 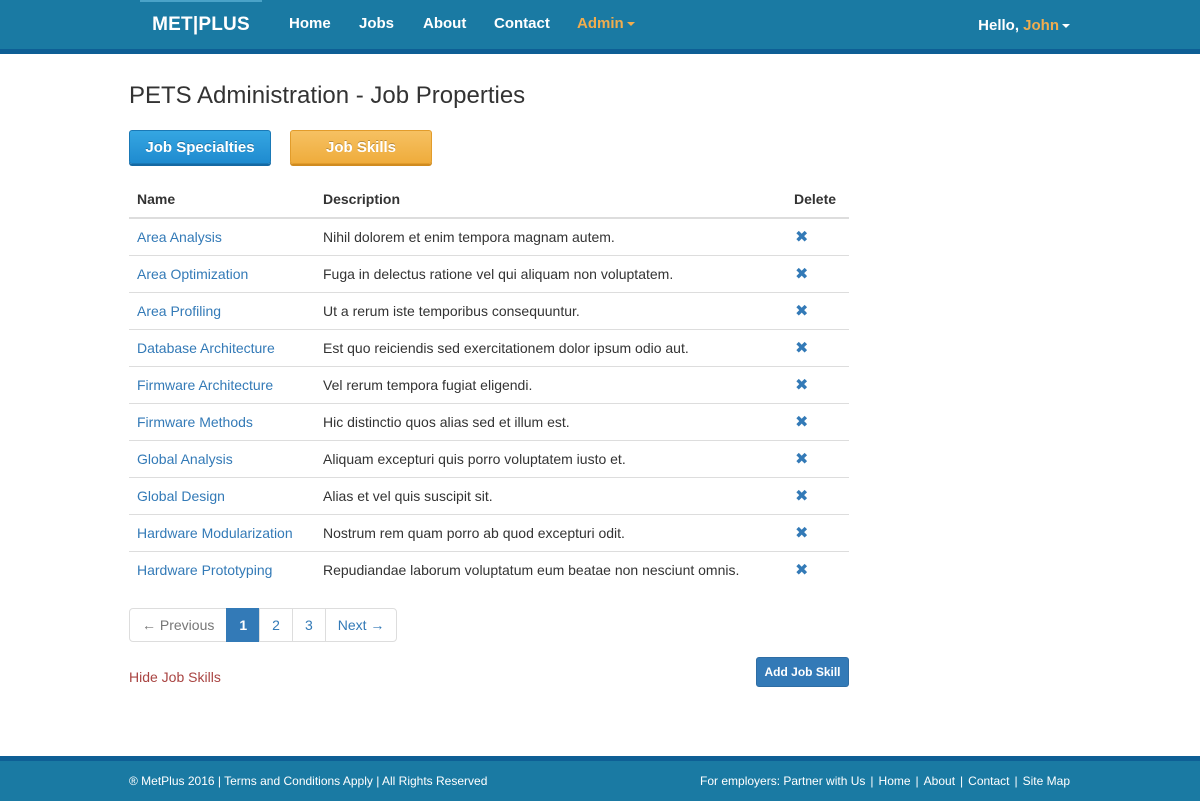 What do you see at coordinates (550, 384) in the screenshot?
I see `skill-description: Vel rerum tempora fugiat eligendi.` at bounding box center [550, 384].